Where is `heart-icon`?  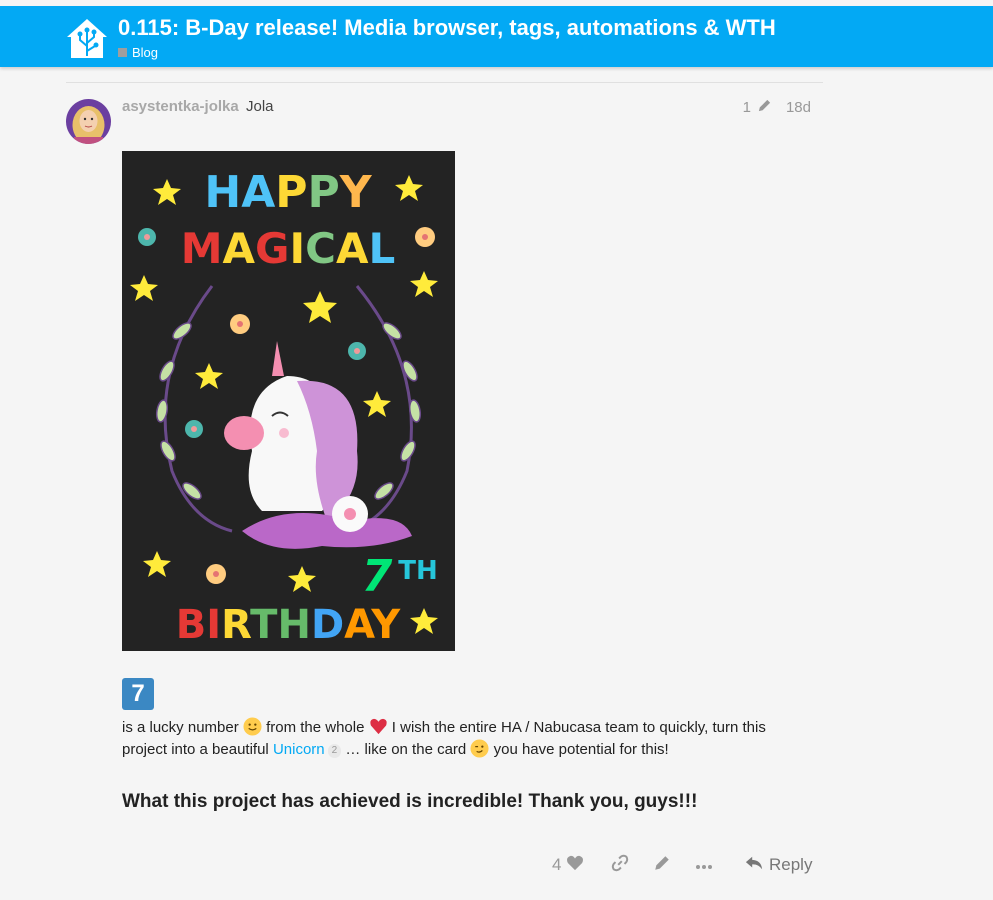
heart-icon is located at coordinates (575, 865).